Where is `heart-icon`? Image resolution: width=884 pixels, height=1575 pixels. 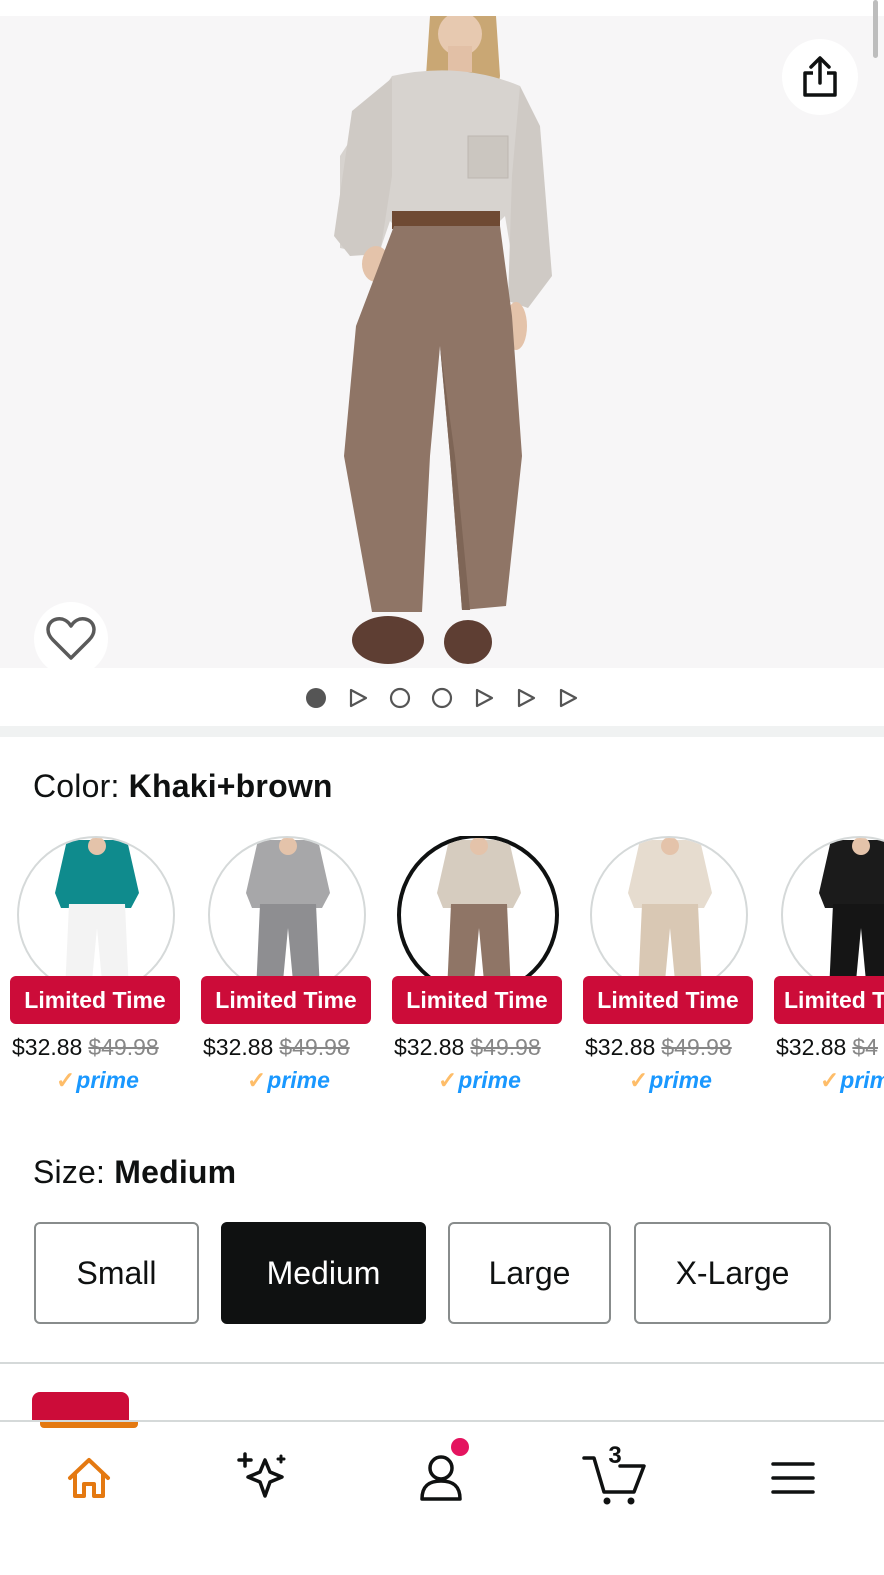 heart-icon is located at coordinates (71, 638).